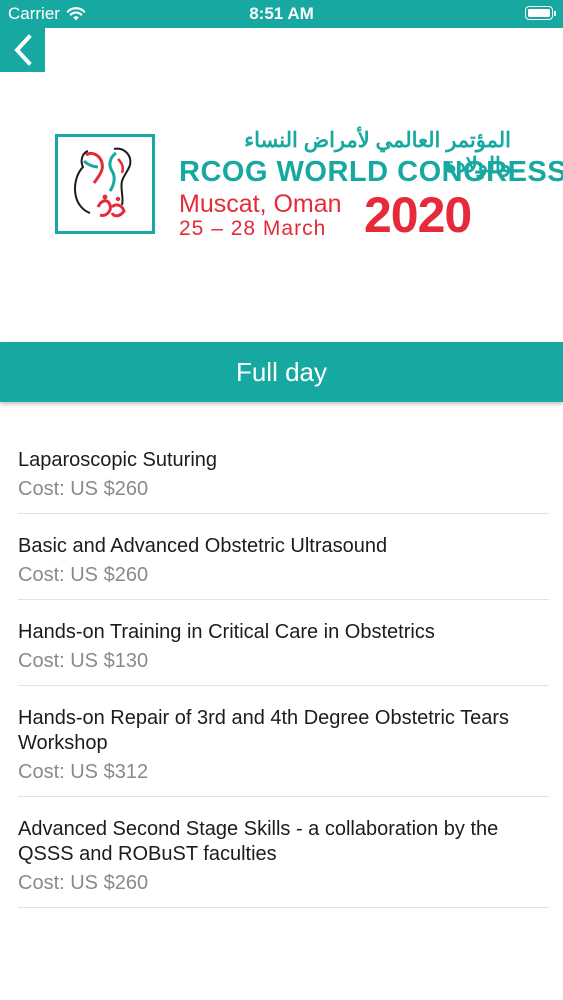 The height and width of the screenshot is (1000, 563). I want to click on status-bar: Carrier 8:51 AM, so click(281, 14).